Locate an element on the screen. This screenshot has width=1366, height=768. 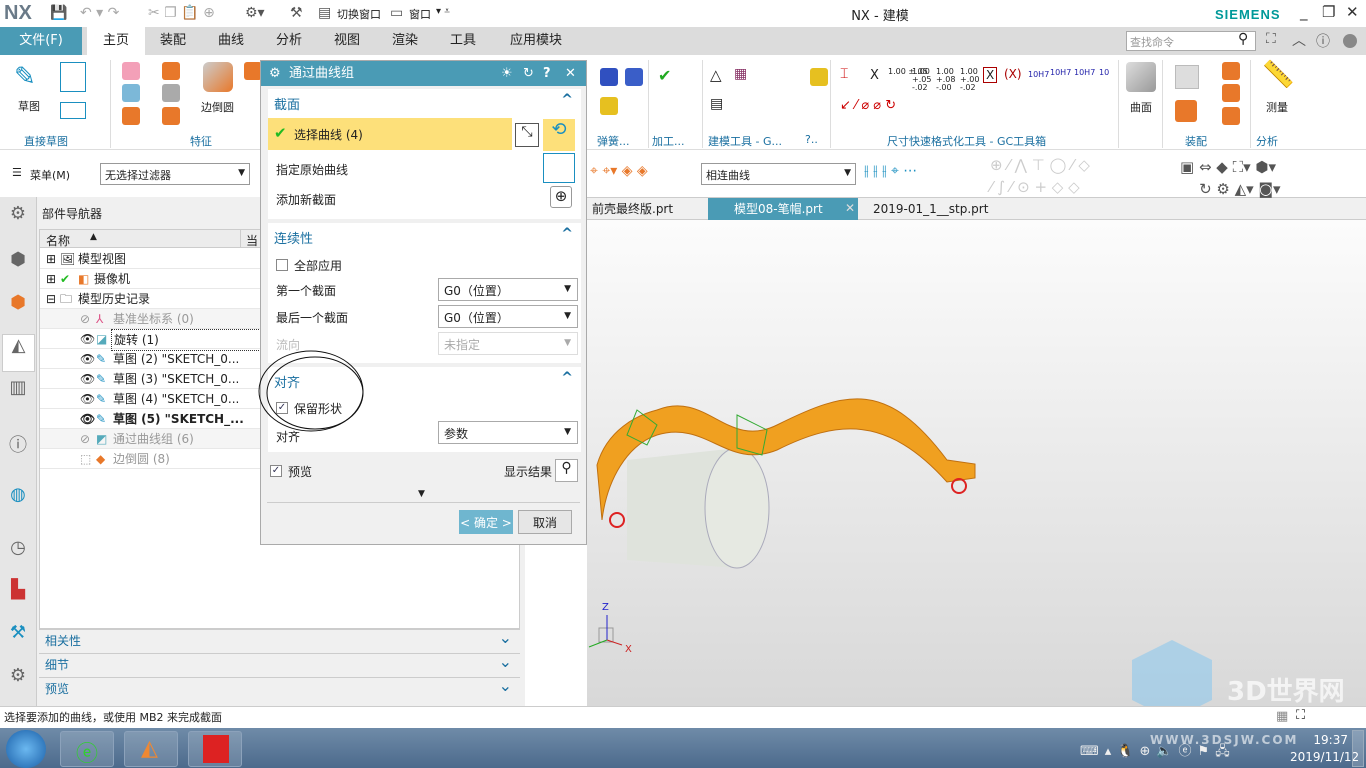
switch-window-button: 切换窗口 is located at coordinates (359, 14).